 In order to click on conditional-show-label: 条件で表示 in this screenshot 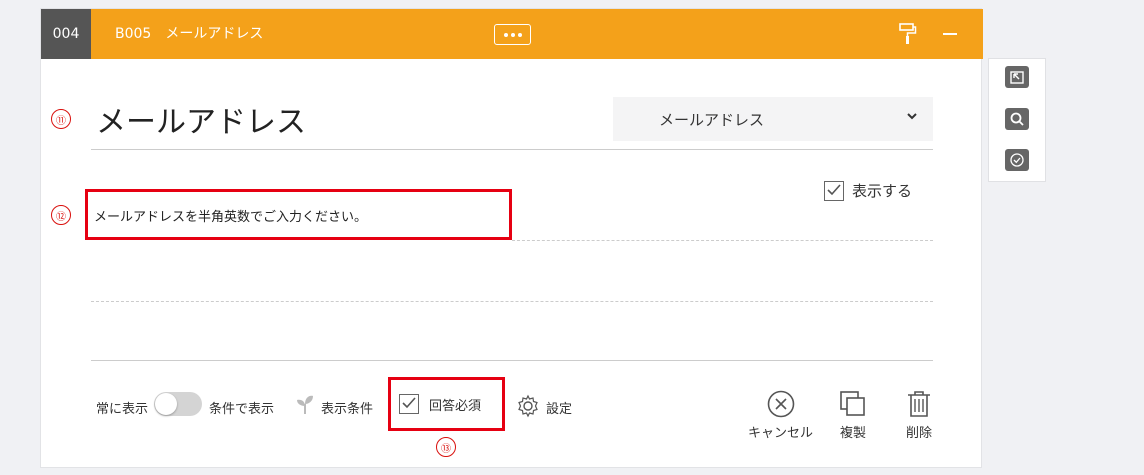, I will do `click(242, 409)`.